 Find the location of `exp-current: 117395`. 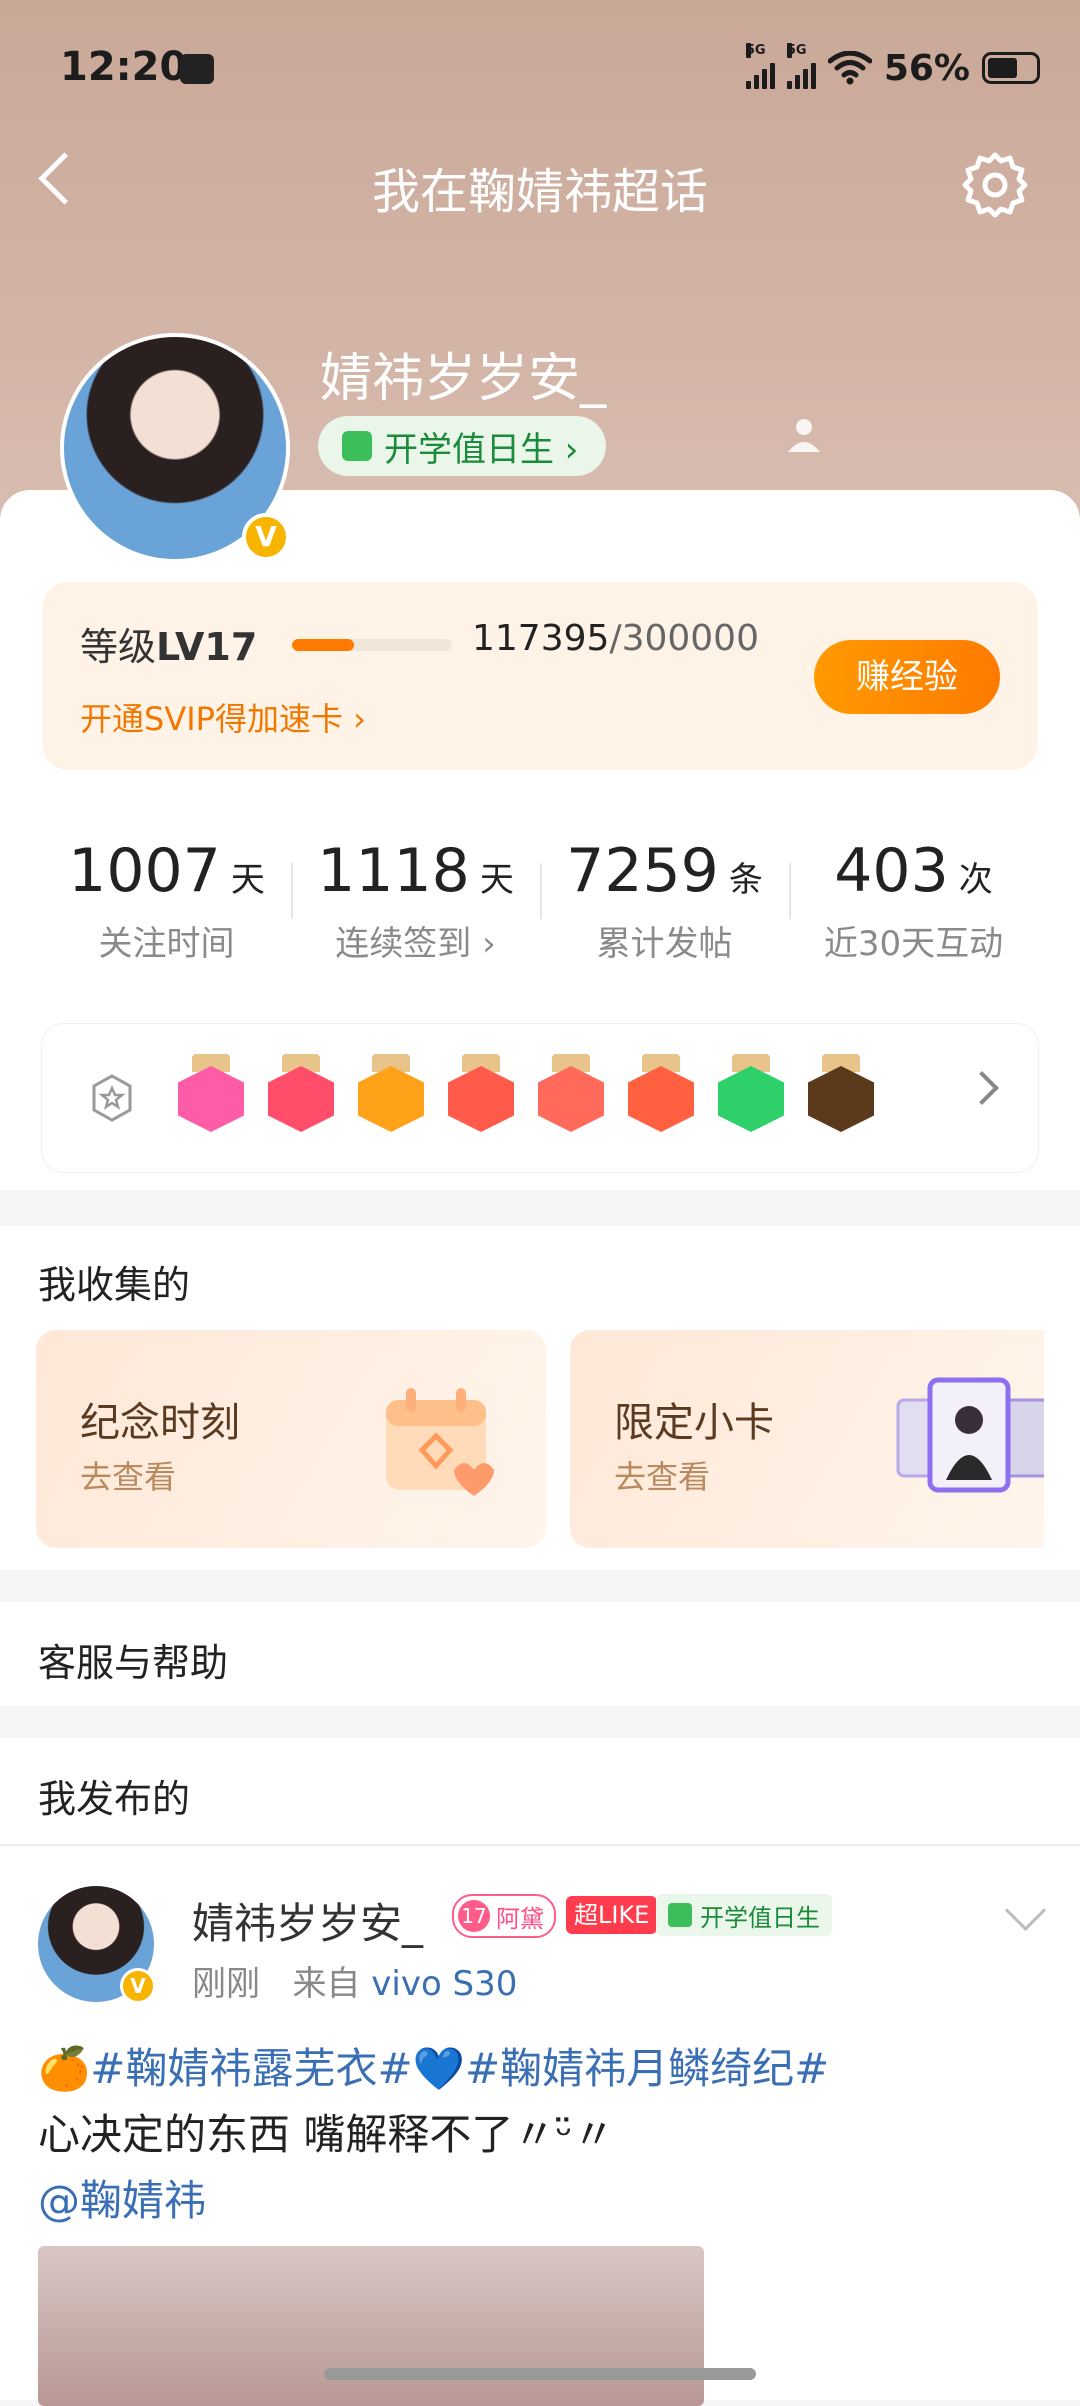

exp-current: 117395 is located at coordinates (541, 638).